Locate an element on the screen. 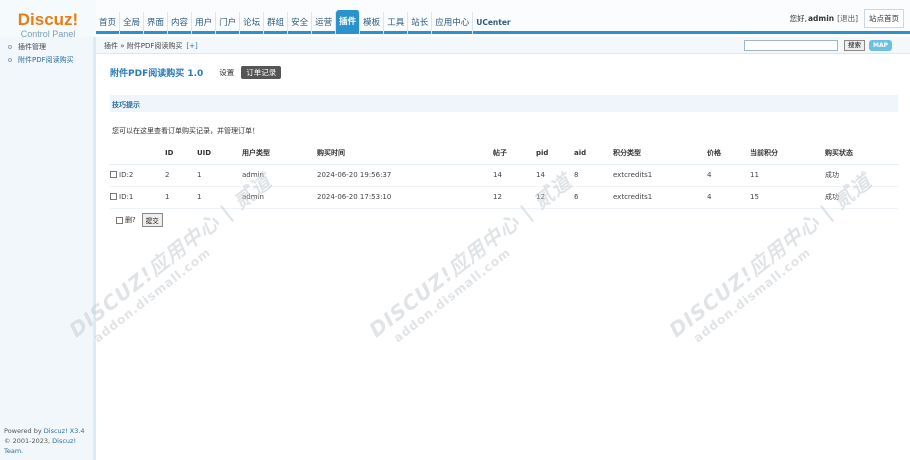  tip-bar: 技巧提示 is located at coordinates (504, 103).